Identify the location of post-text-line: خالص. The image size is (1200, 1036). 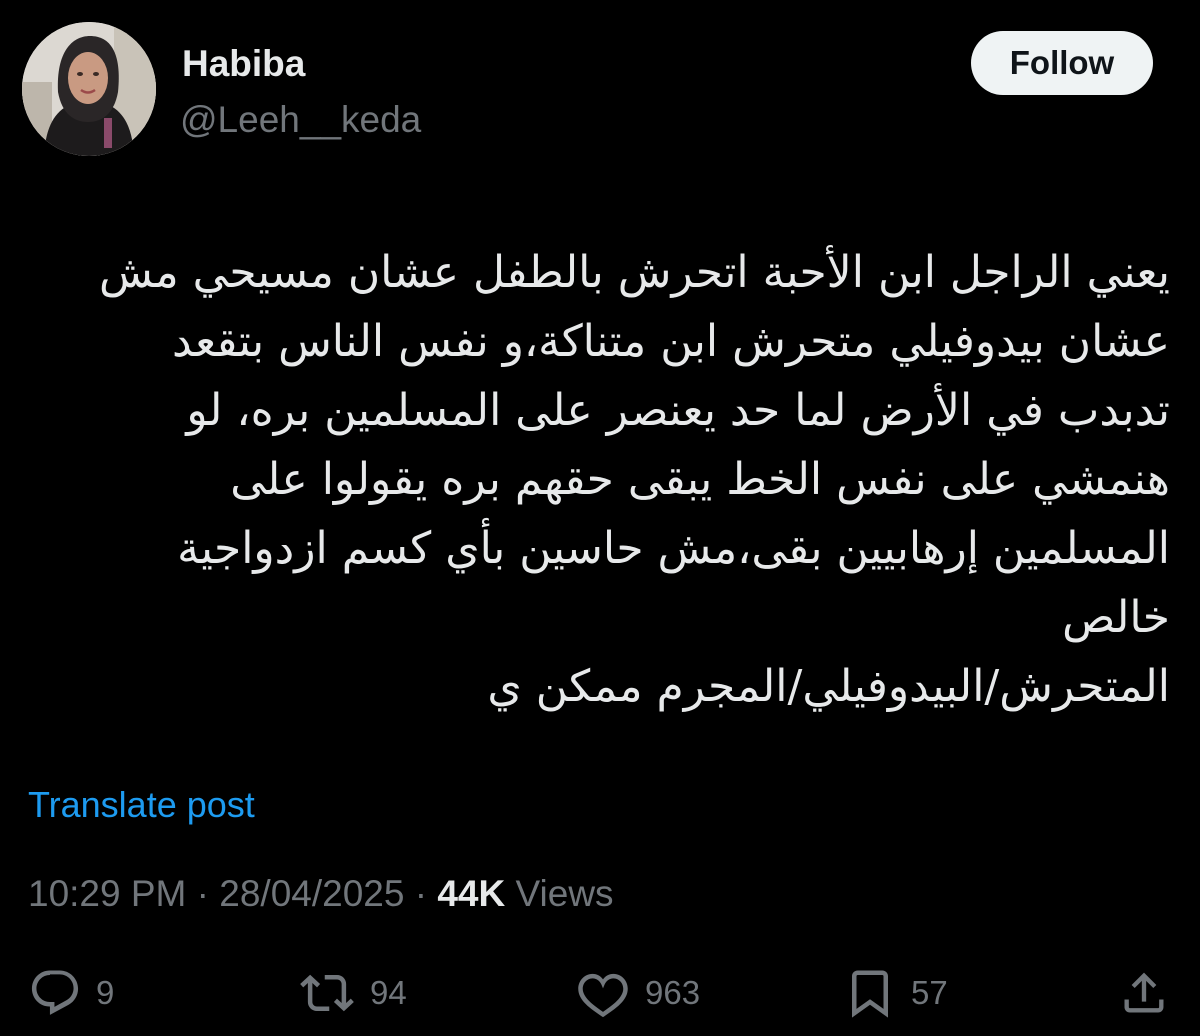
(1116, 617).